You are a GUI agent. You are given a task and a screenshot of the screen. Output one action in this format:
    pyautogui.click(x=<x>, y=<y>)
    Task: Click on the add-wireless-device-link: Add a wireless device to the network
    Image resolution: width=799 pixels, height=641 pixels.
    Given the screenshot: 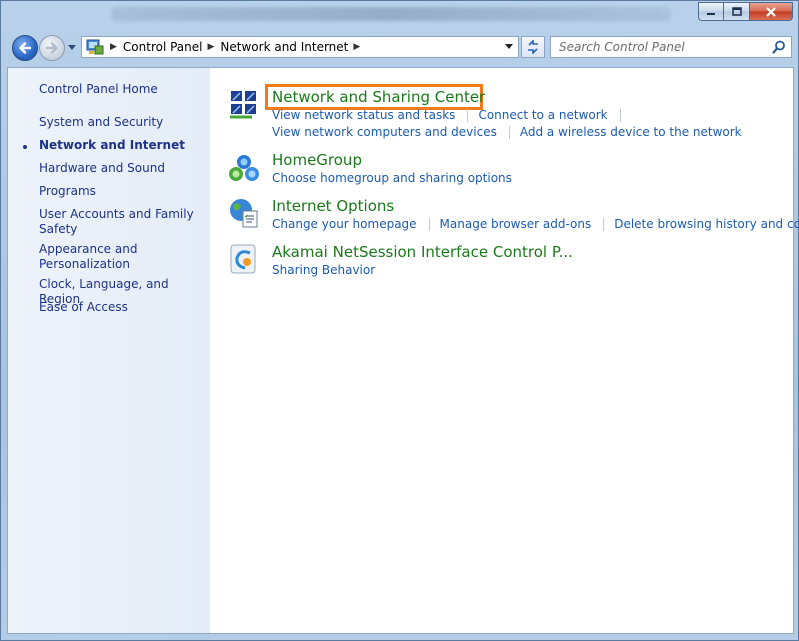 What is the action you would take?
    pyautogui.click(x=631, y=132)
    